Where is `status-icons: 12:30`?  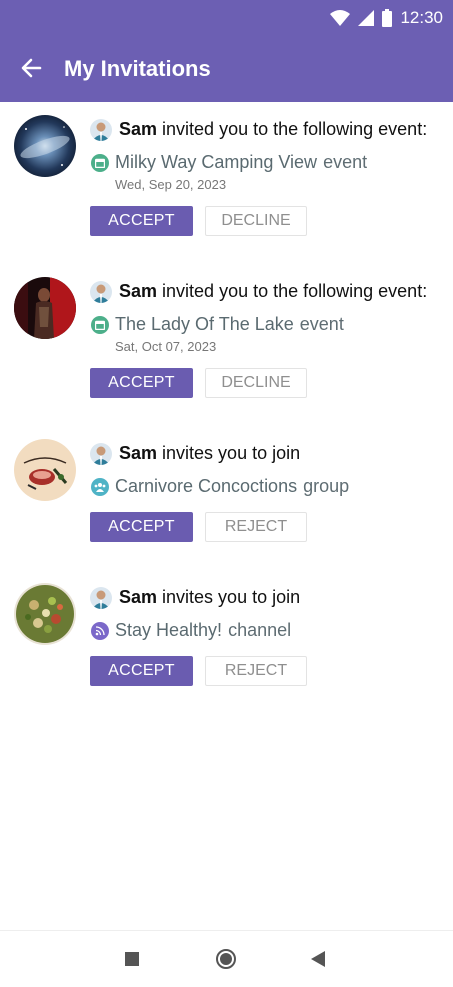
status-icons: 12:30 is located at coordinates (386, 18).